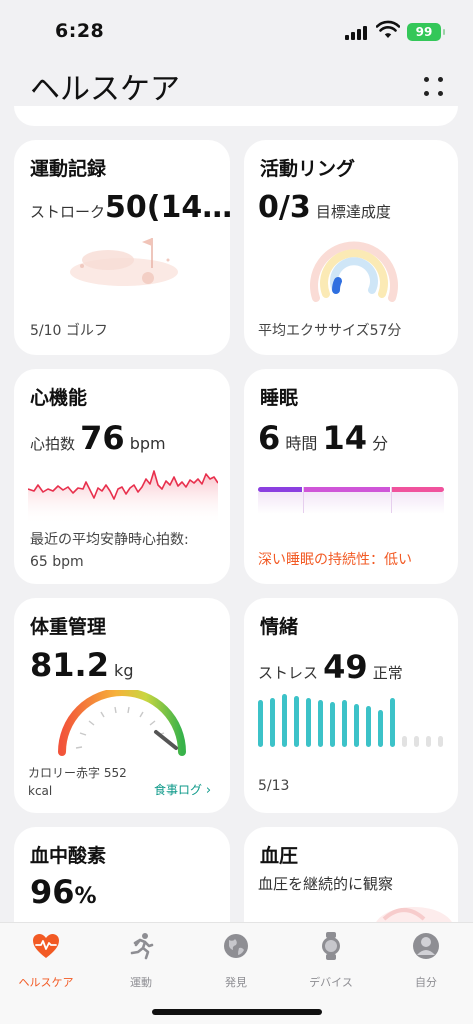 This screenshot has width=473, height=1024. What do you see at coordinates (288, 673) in the screenshot?
I see `stress-label: ストレス` at bounding box center [288, 673].